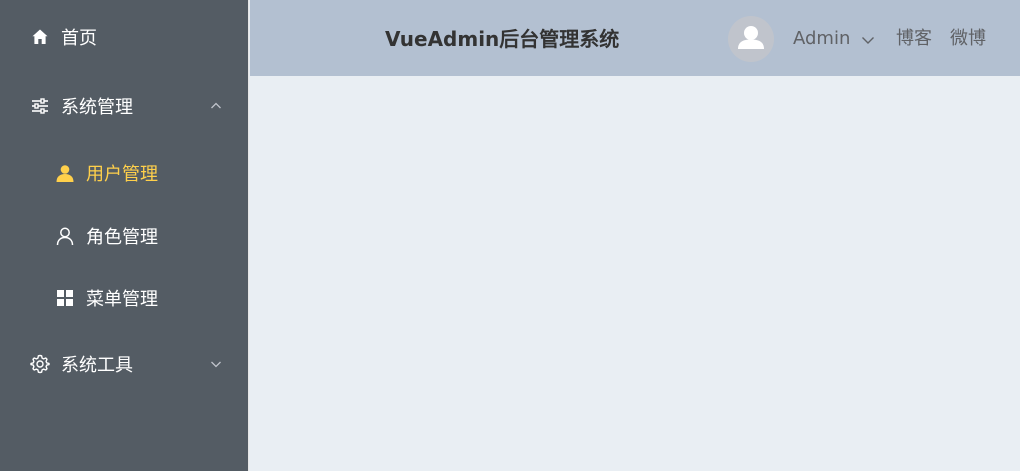 The height and width of the screenshot is (471, 1020). What do you see at coordinates (914, 38) in the screenshot?
I see `blog-link: 博客` at bounding box center [914, 38].